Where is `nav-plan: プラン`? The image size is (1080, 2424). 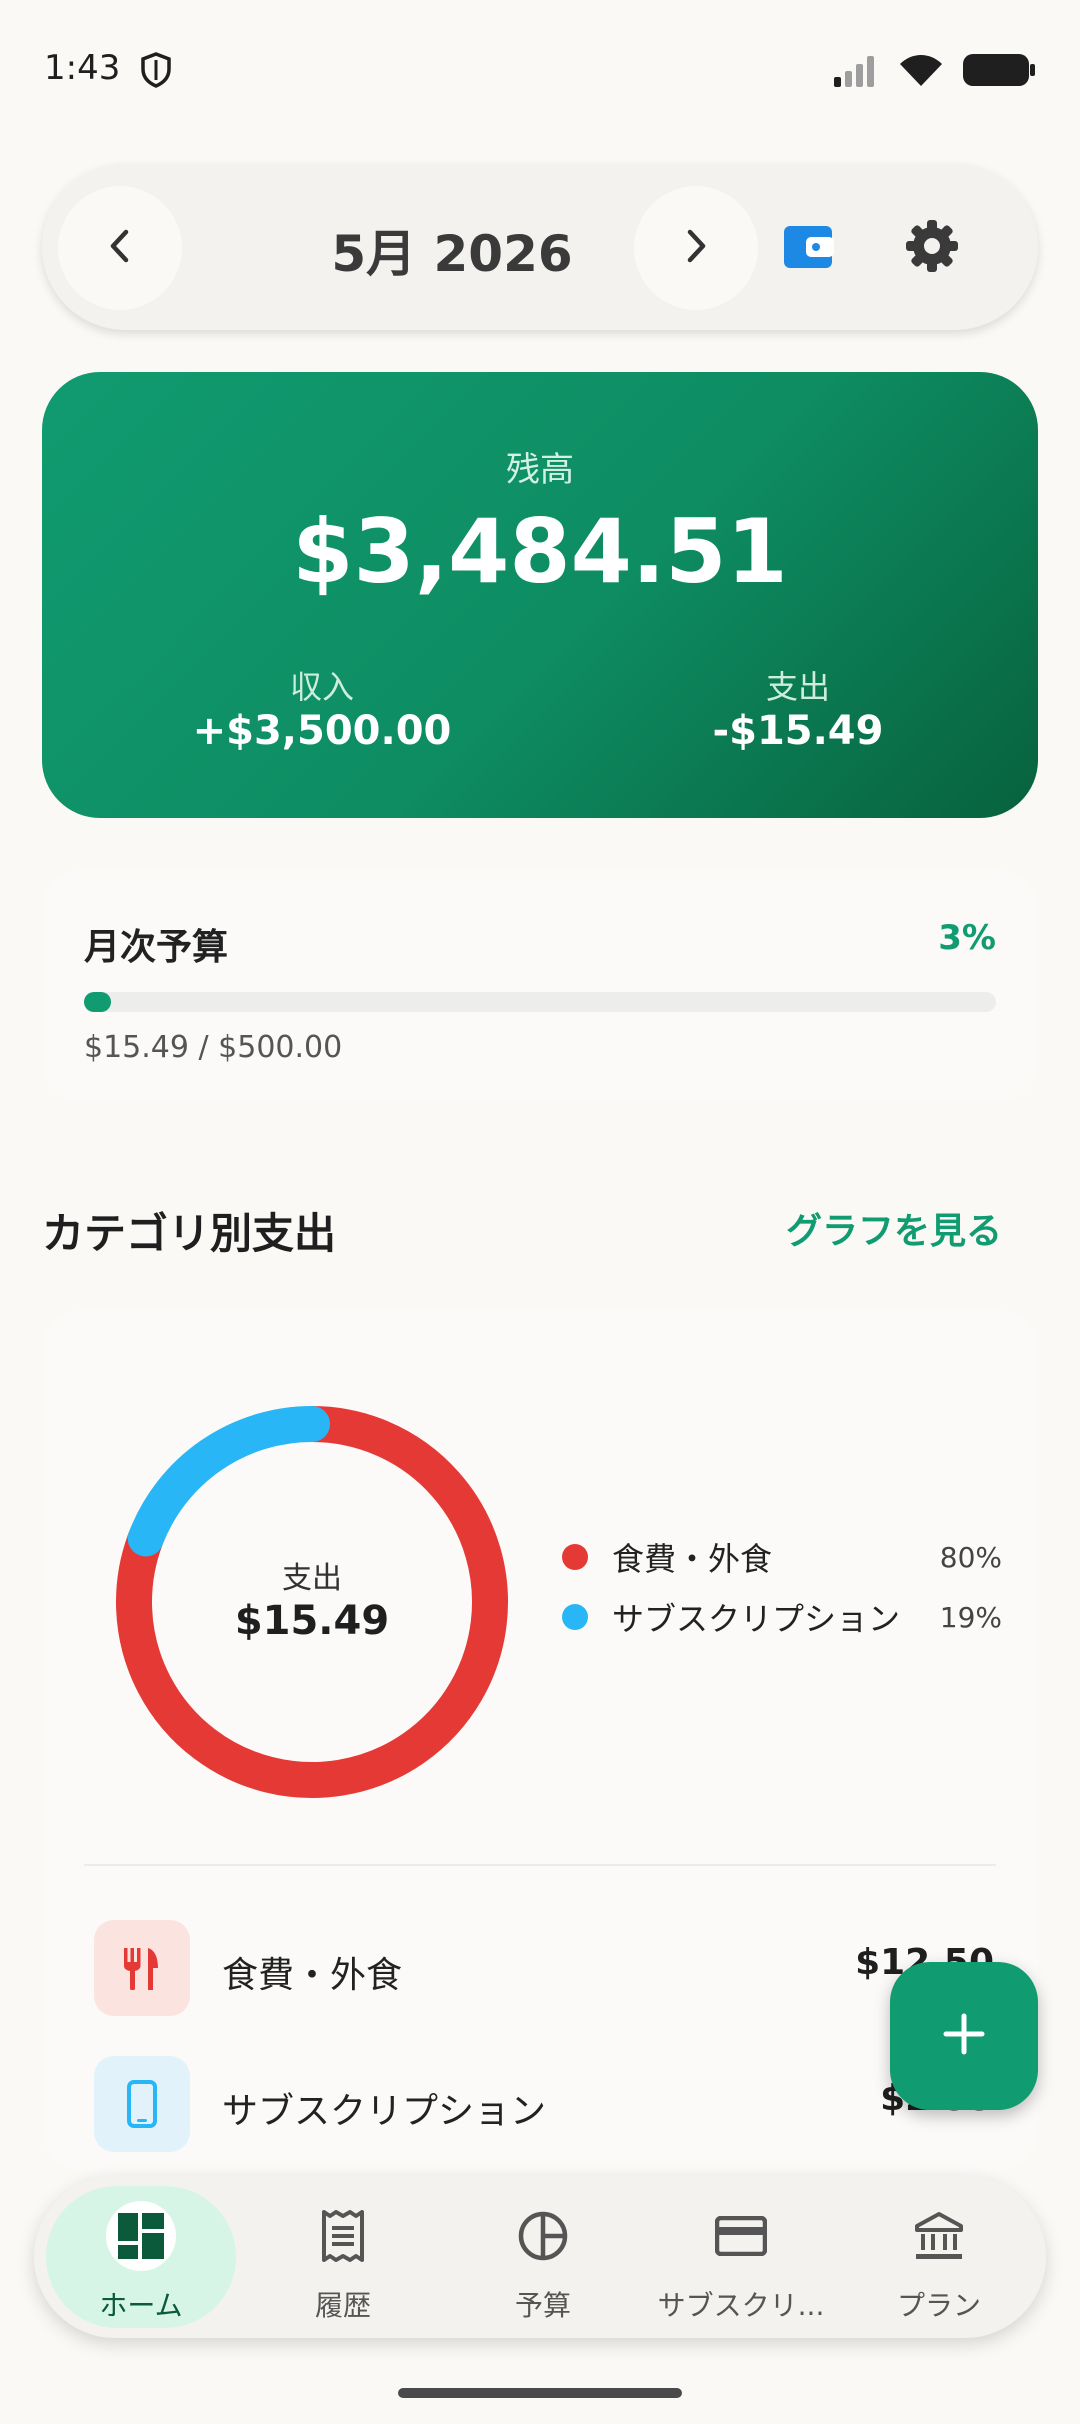
nav-plan: プラン is located at coordinates (939, 2257).